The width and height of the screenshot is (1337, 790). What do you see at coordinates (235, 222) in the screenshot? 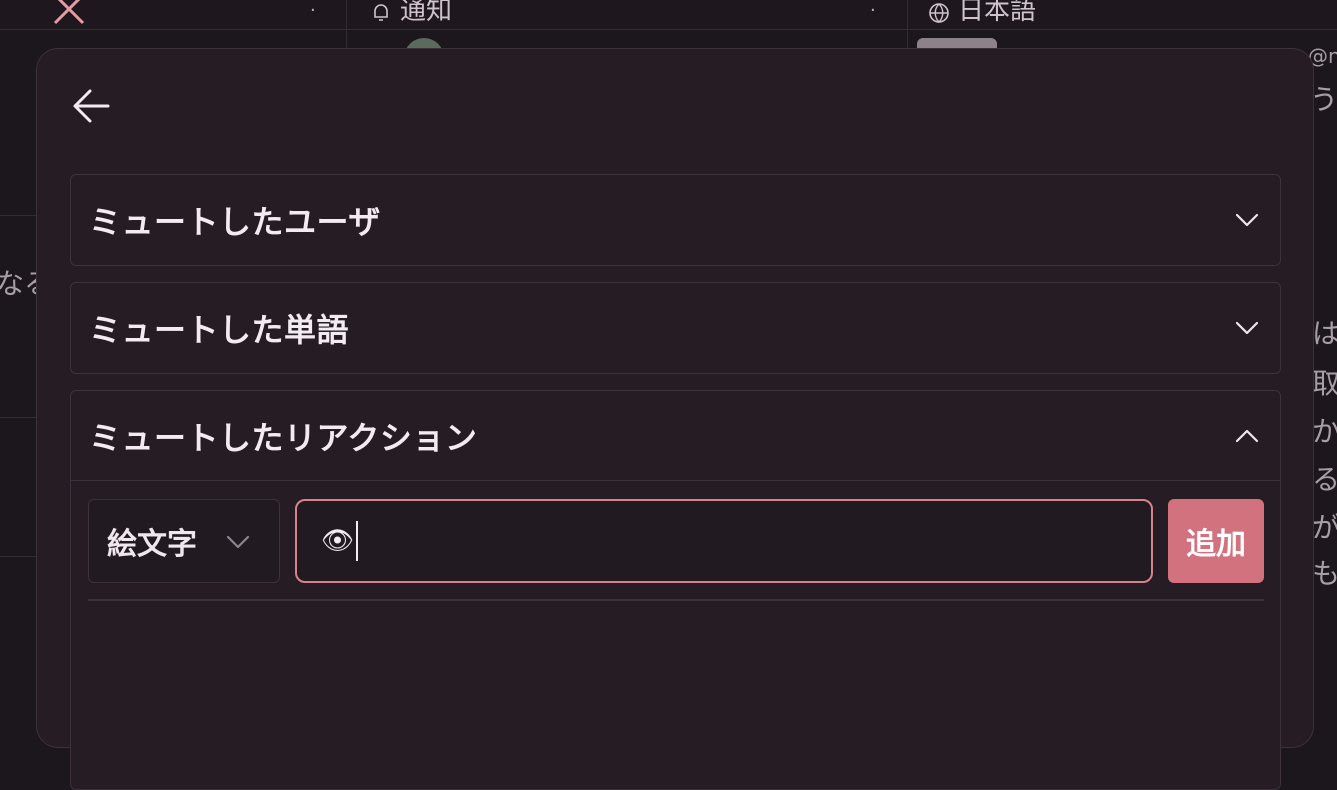
I see `section-title: ミュートしたユーザ` at bounding box center [235, 222].